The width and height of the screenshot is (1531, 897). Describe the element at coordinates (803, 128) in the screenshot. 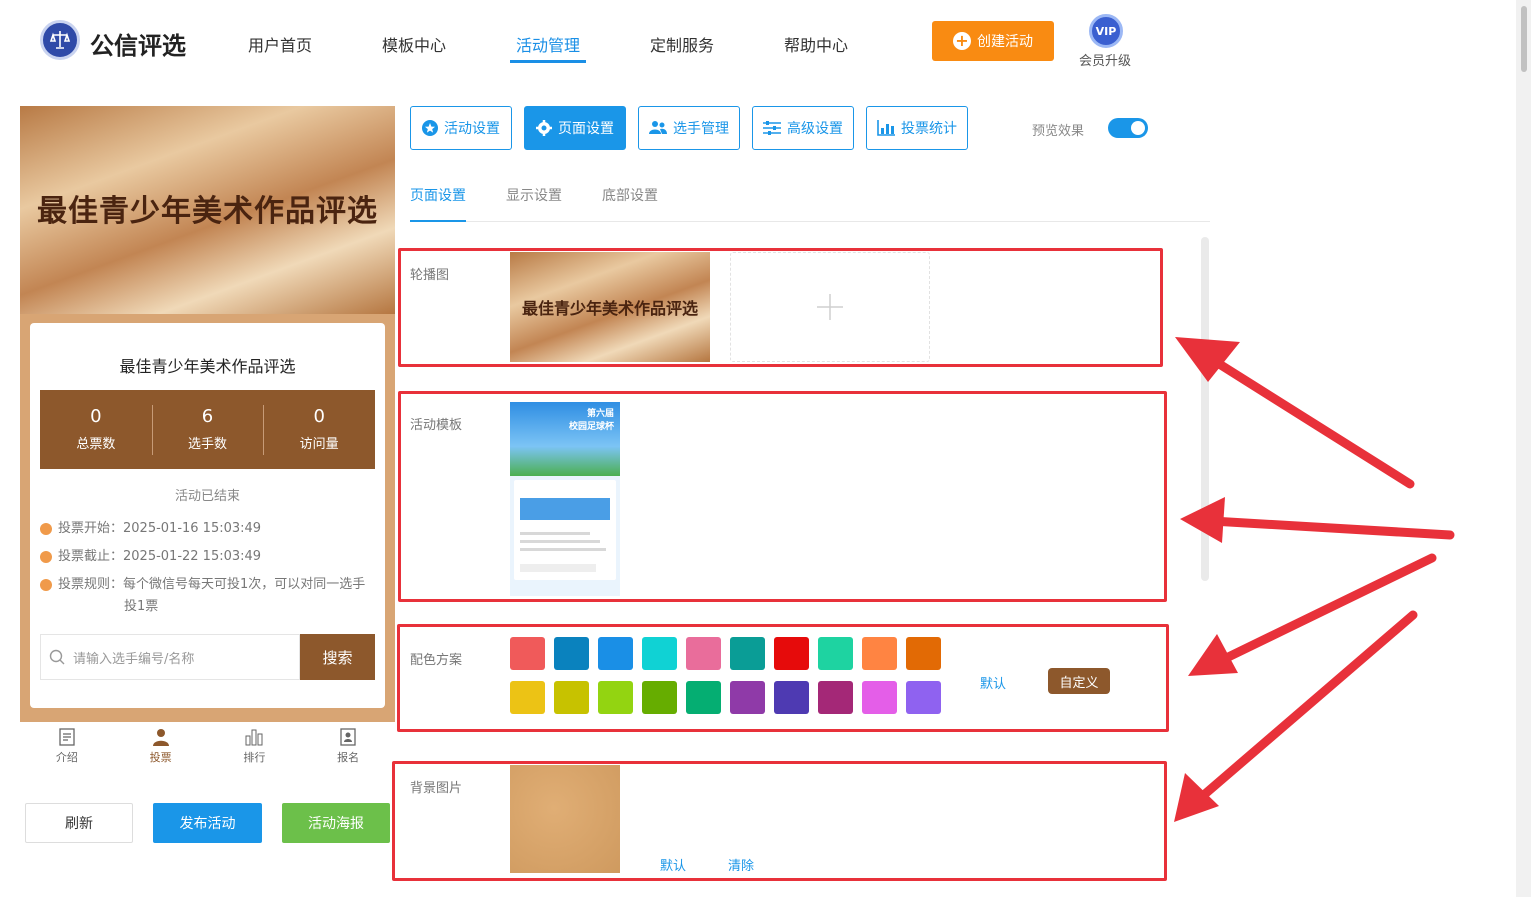

I see `tab-advanced-settings: 高级设置` at that location.